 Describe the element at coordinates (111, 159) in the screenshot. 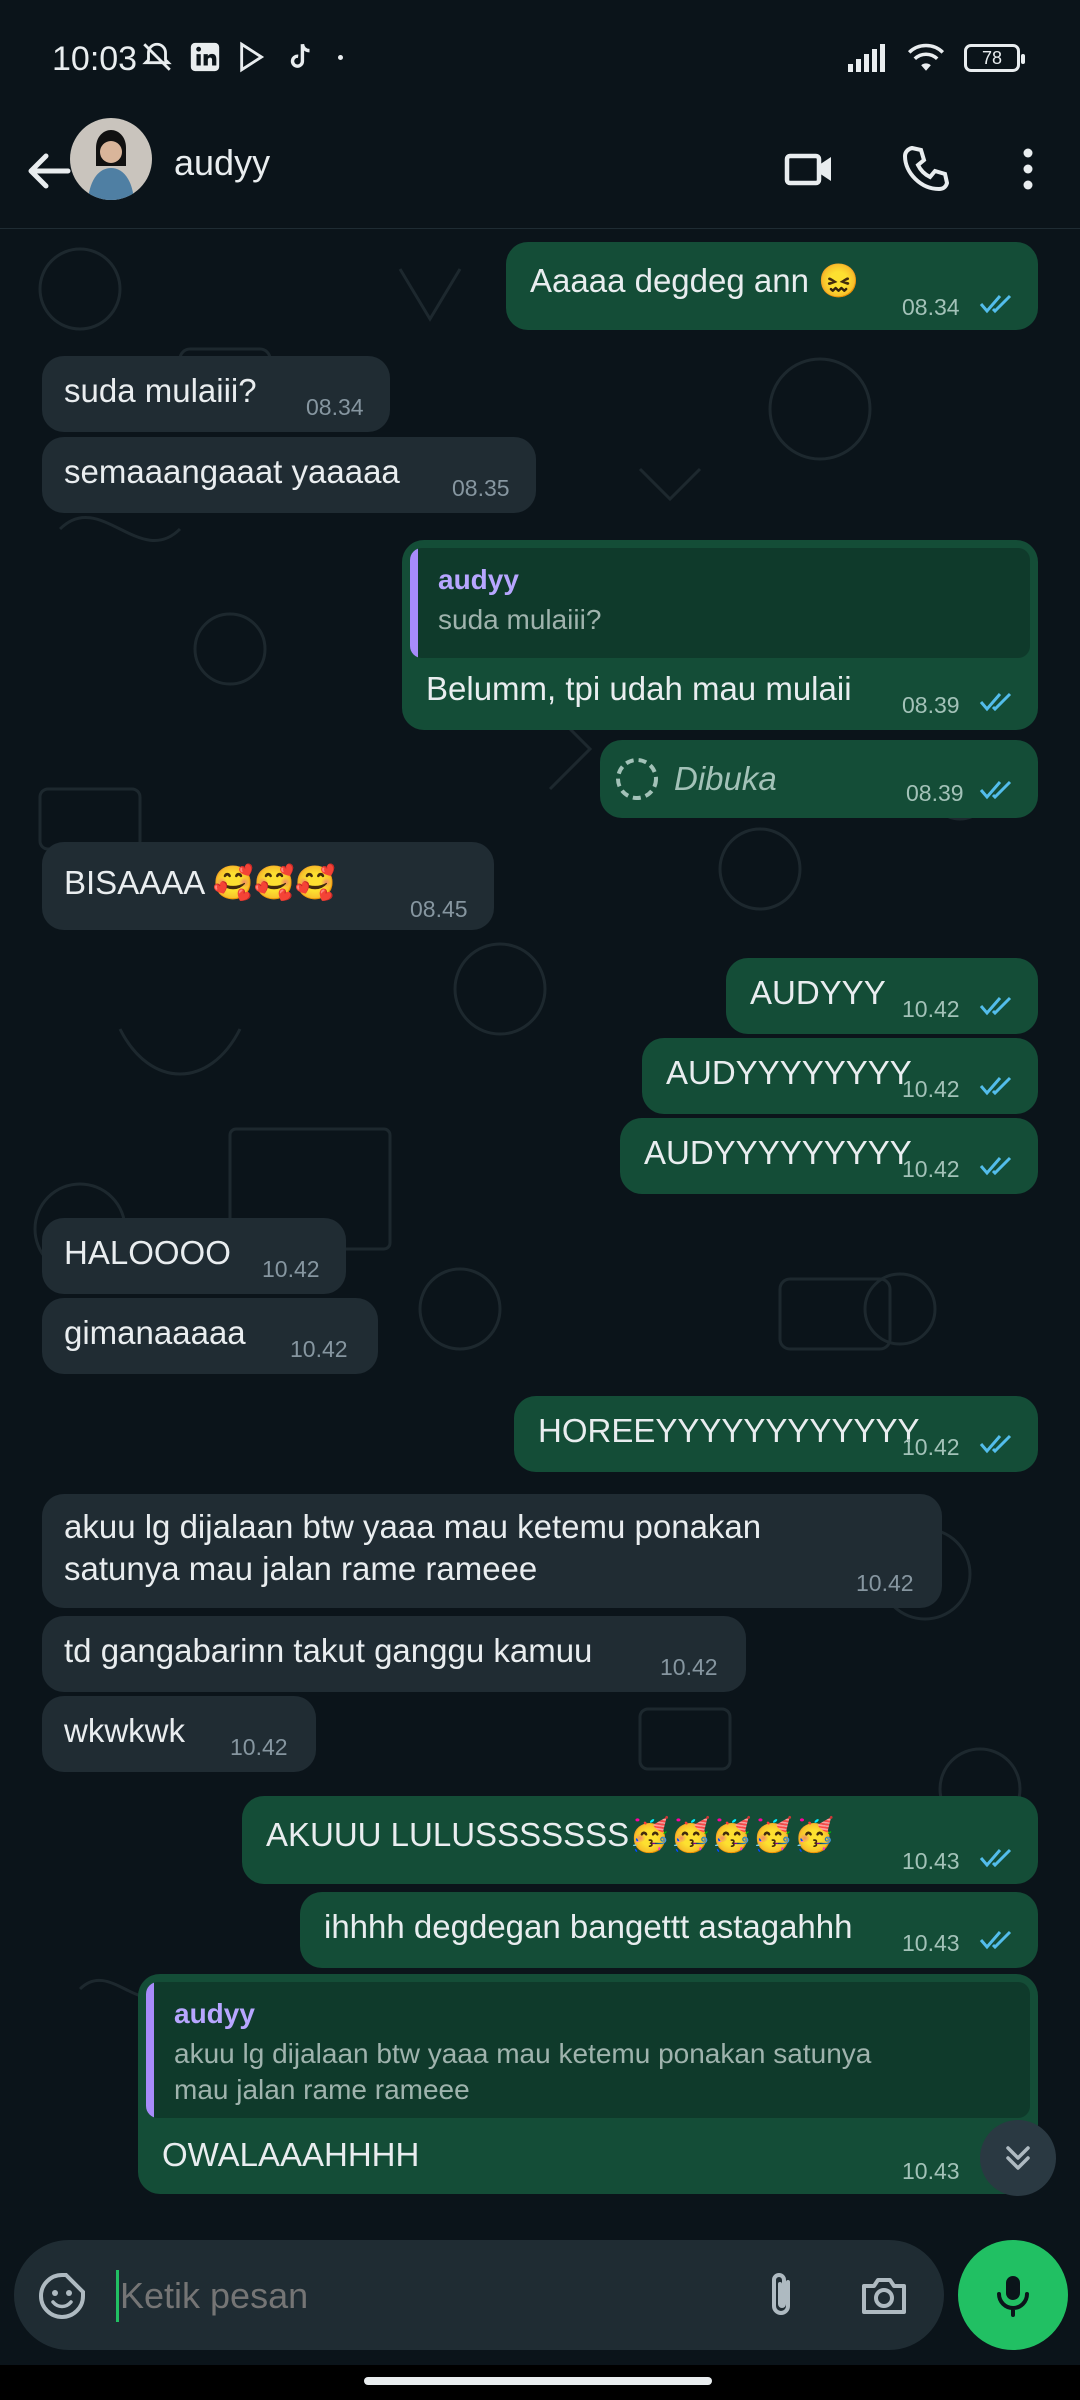

I see `avatar` at that location.